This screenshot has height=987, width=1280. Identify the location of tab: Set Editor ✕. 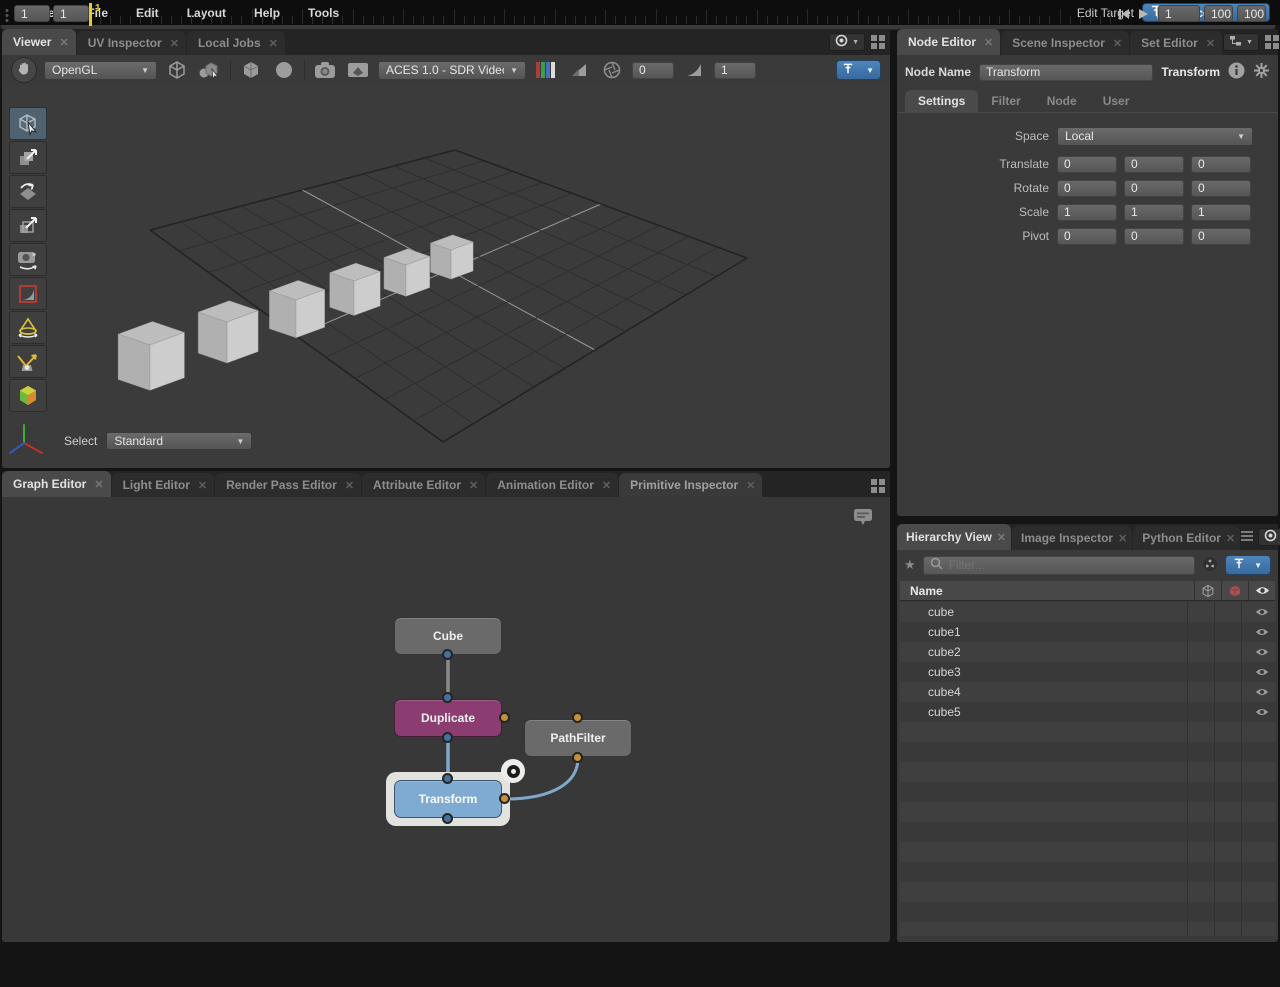
(1176, 43).